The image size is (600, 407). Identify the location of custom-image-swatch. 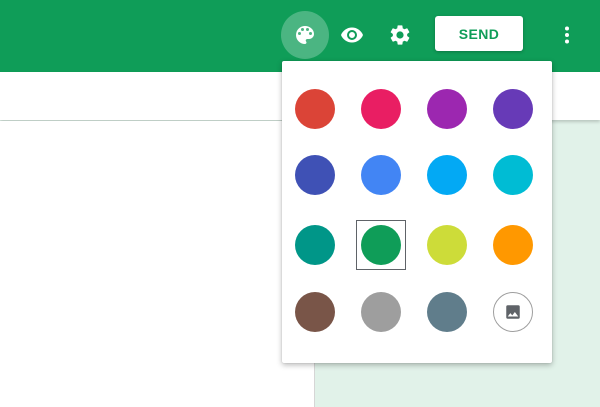
(513, 312).